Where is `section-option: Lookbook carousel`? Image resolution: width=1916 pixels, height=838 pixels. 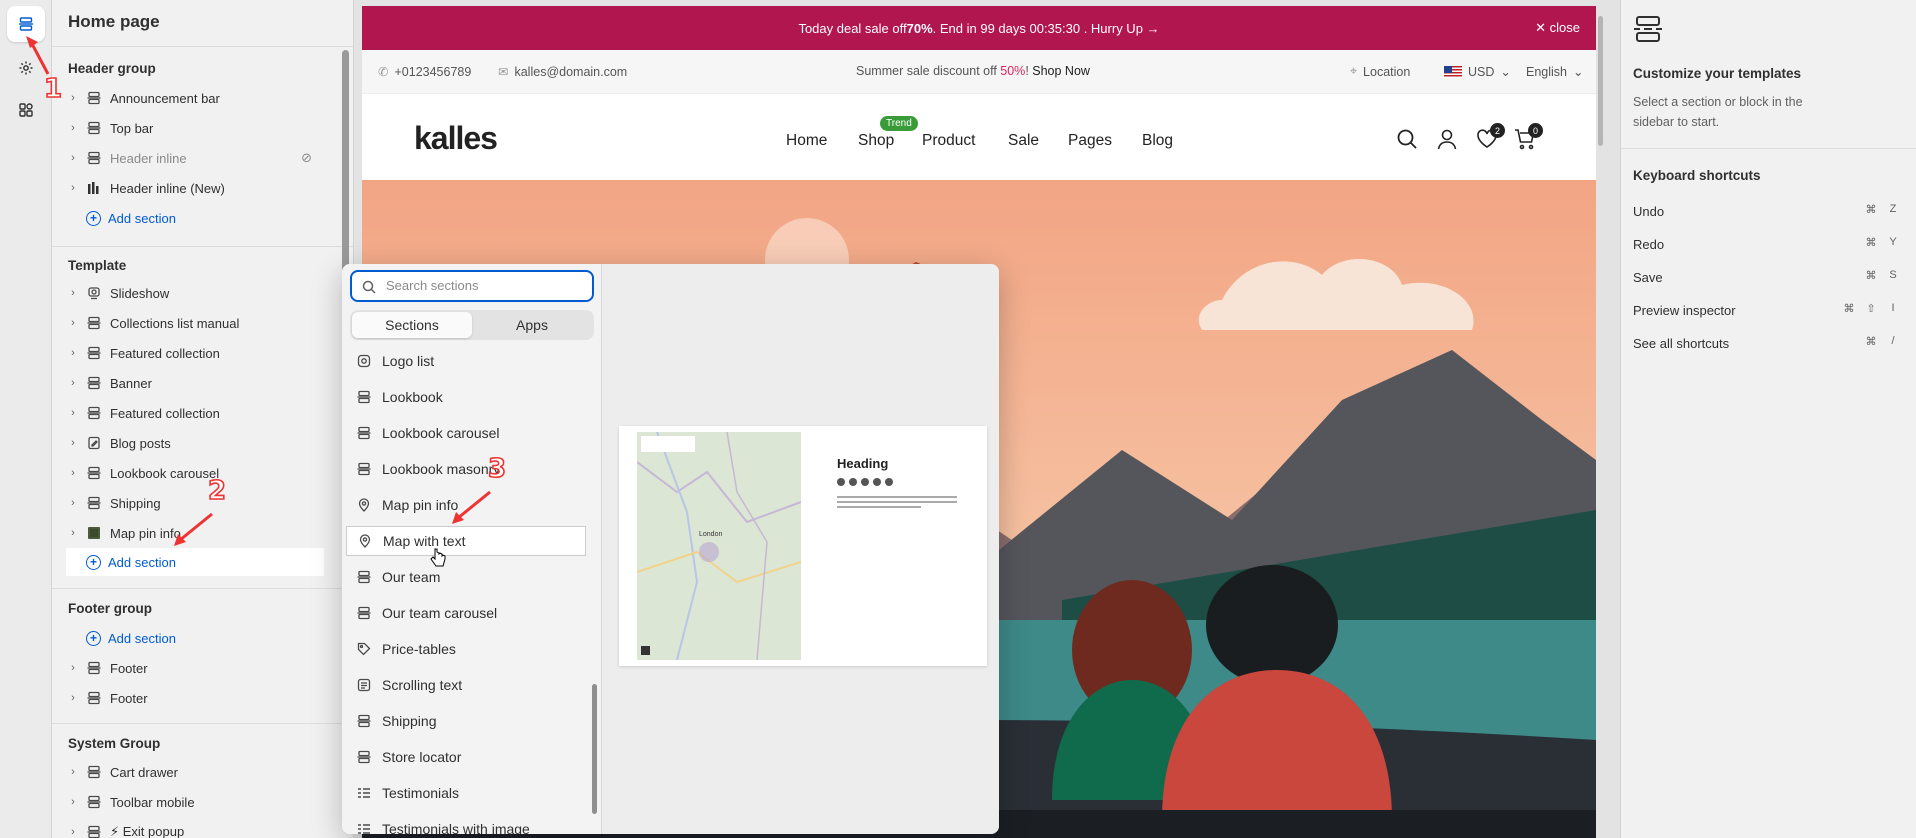 section-option: Lookbook carousel is located at coordinates (466, 433).